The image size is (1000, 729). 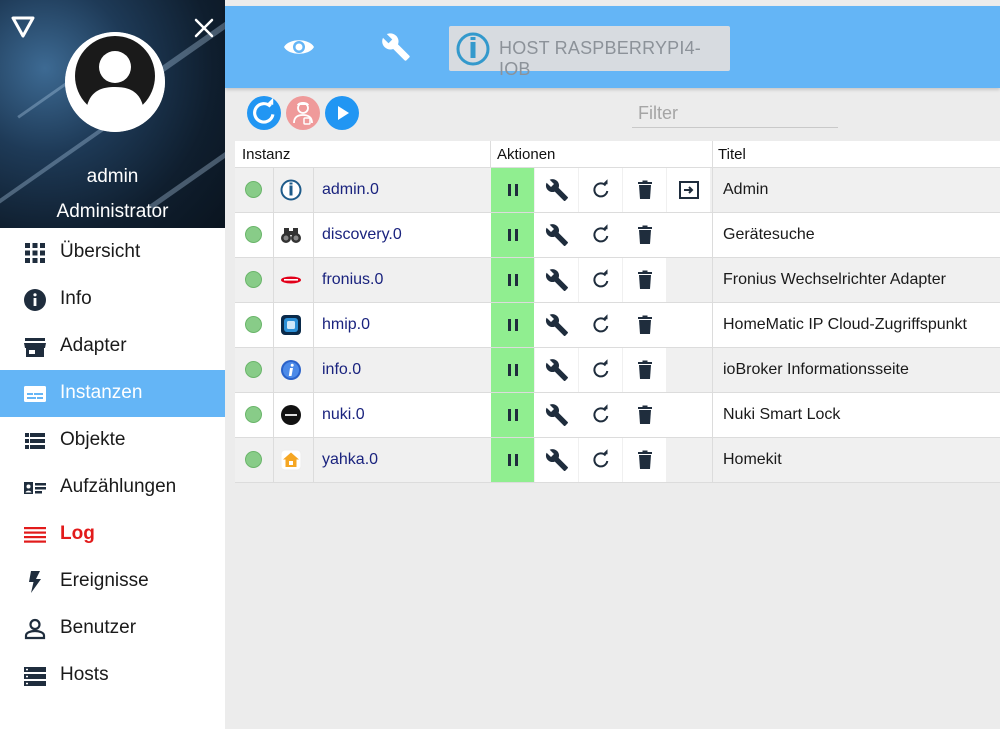 I want to click on table-row: discovery.0 Gerätesuche, so click(x=617, y=235).